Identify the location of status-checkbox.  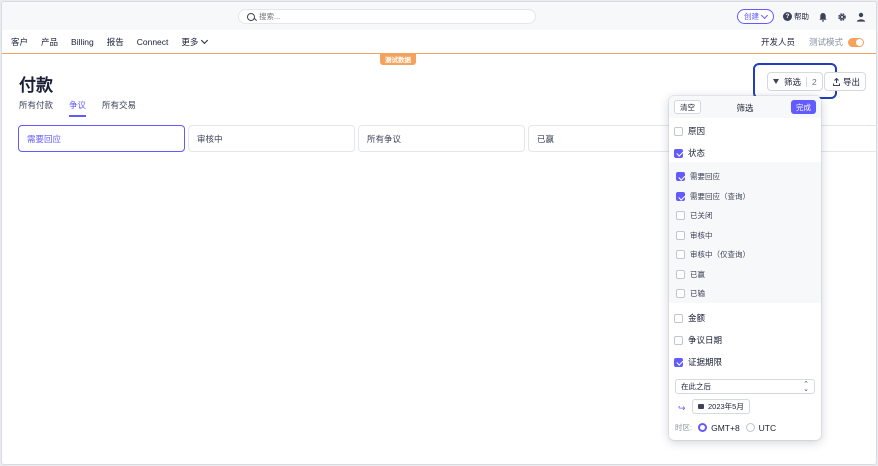
(678, 153).